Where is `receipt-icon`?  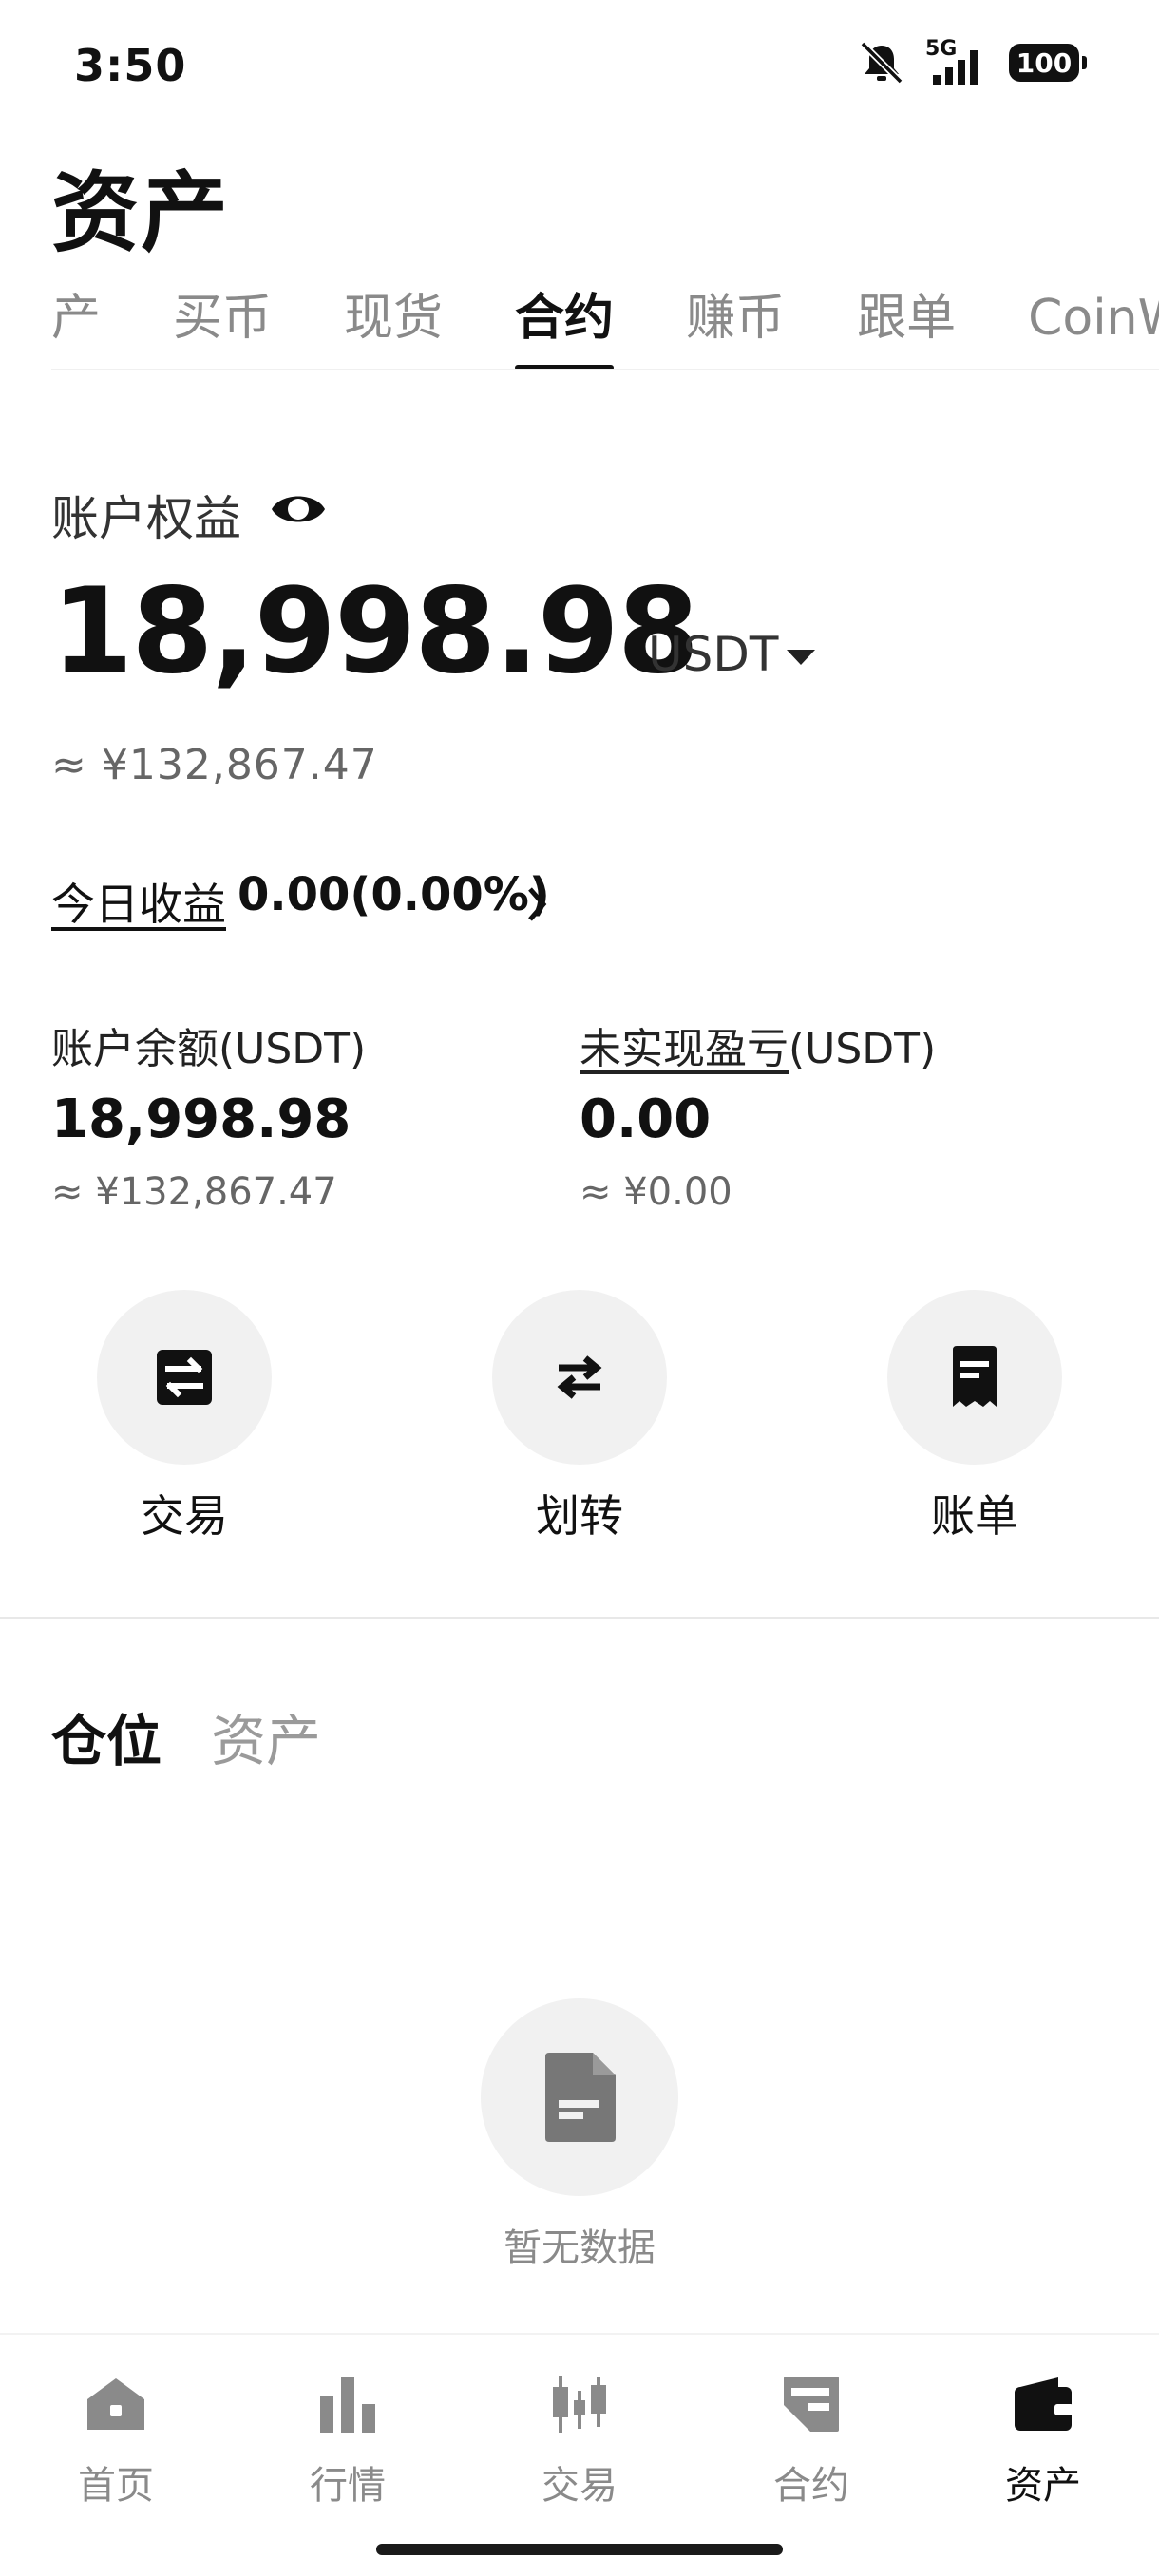
receipt-icon is located at coordinates (975, 1376).